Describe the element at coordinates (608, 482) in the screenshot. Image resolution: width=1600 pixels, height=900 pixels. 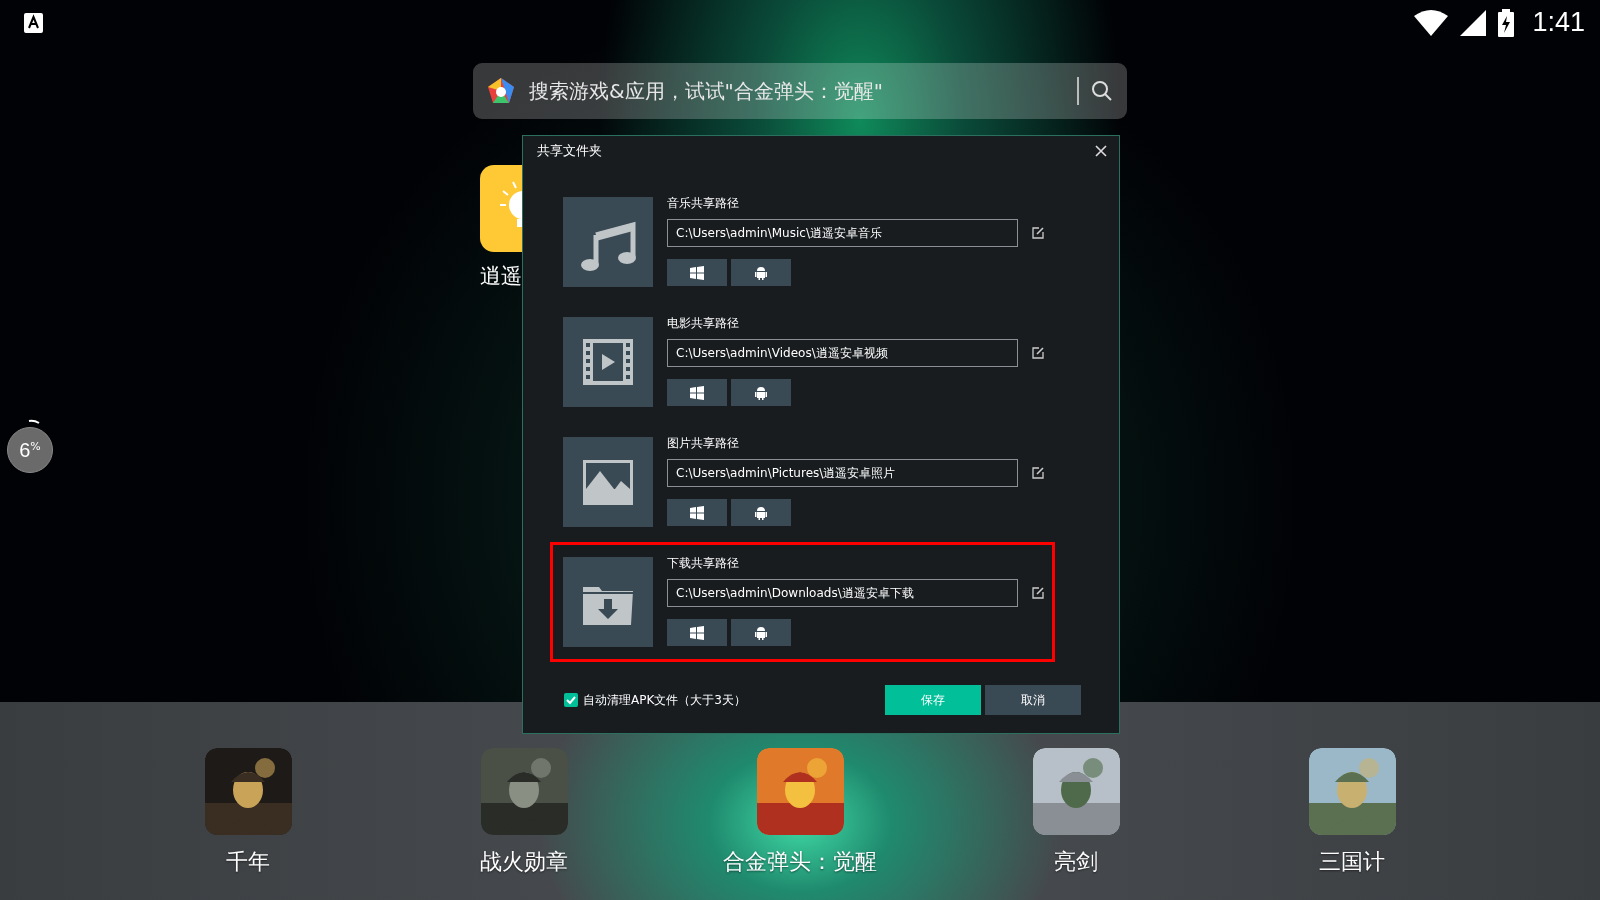
I see `mountain-picture-icon` at that location.